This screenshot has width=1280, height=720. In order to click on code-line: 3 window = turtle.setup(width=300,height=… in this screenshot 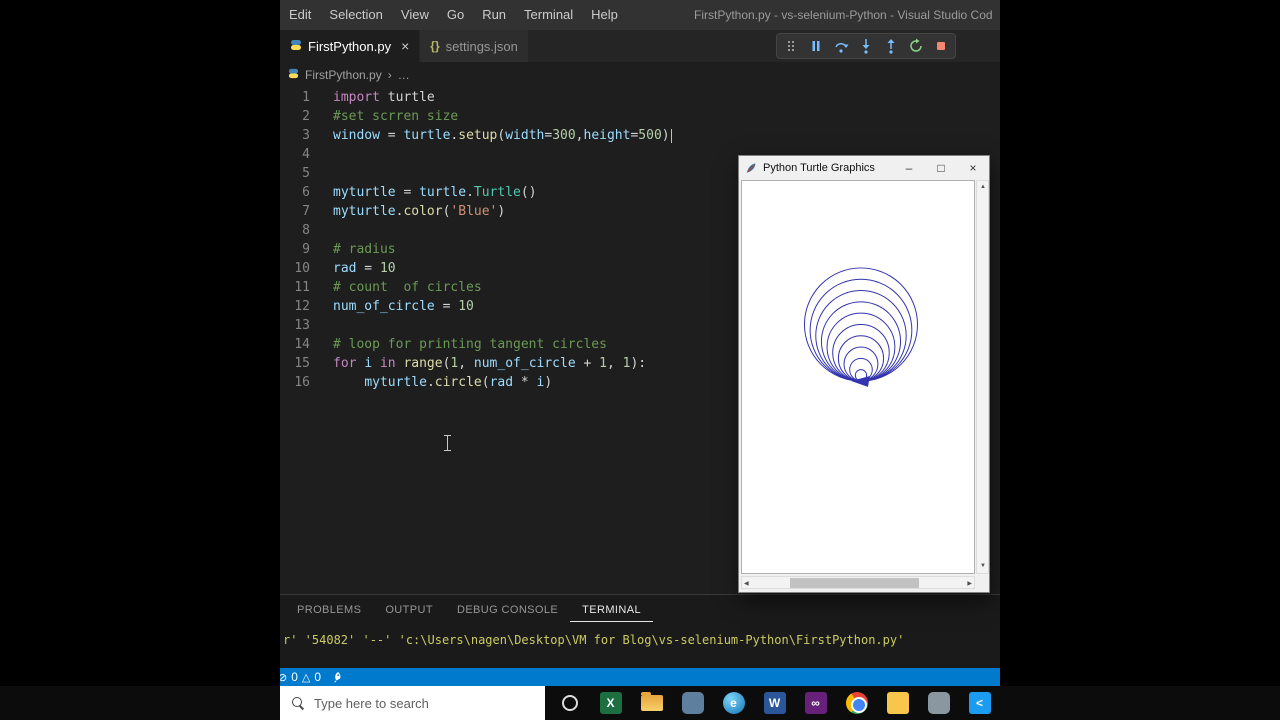, I will do `click(640, 135)`.